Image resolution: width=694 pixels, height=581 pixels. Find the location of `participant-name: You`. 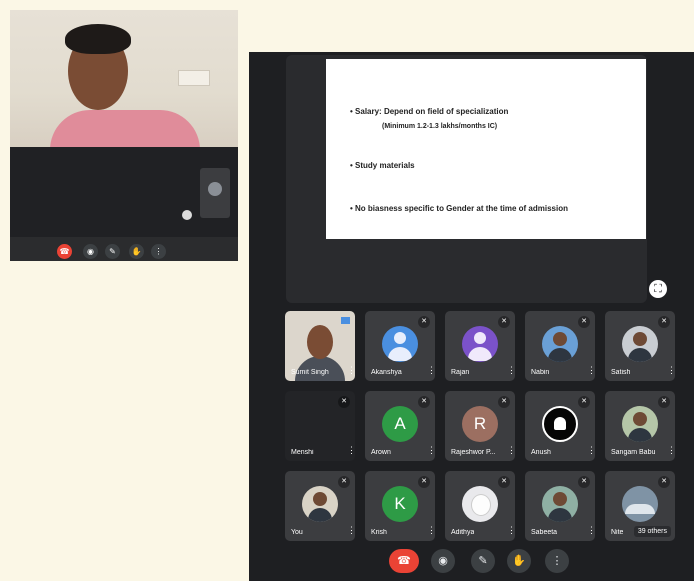

participant-name: You is located at coordinates (297, 532).